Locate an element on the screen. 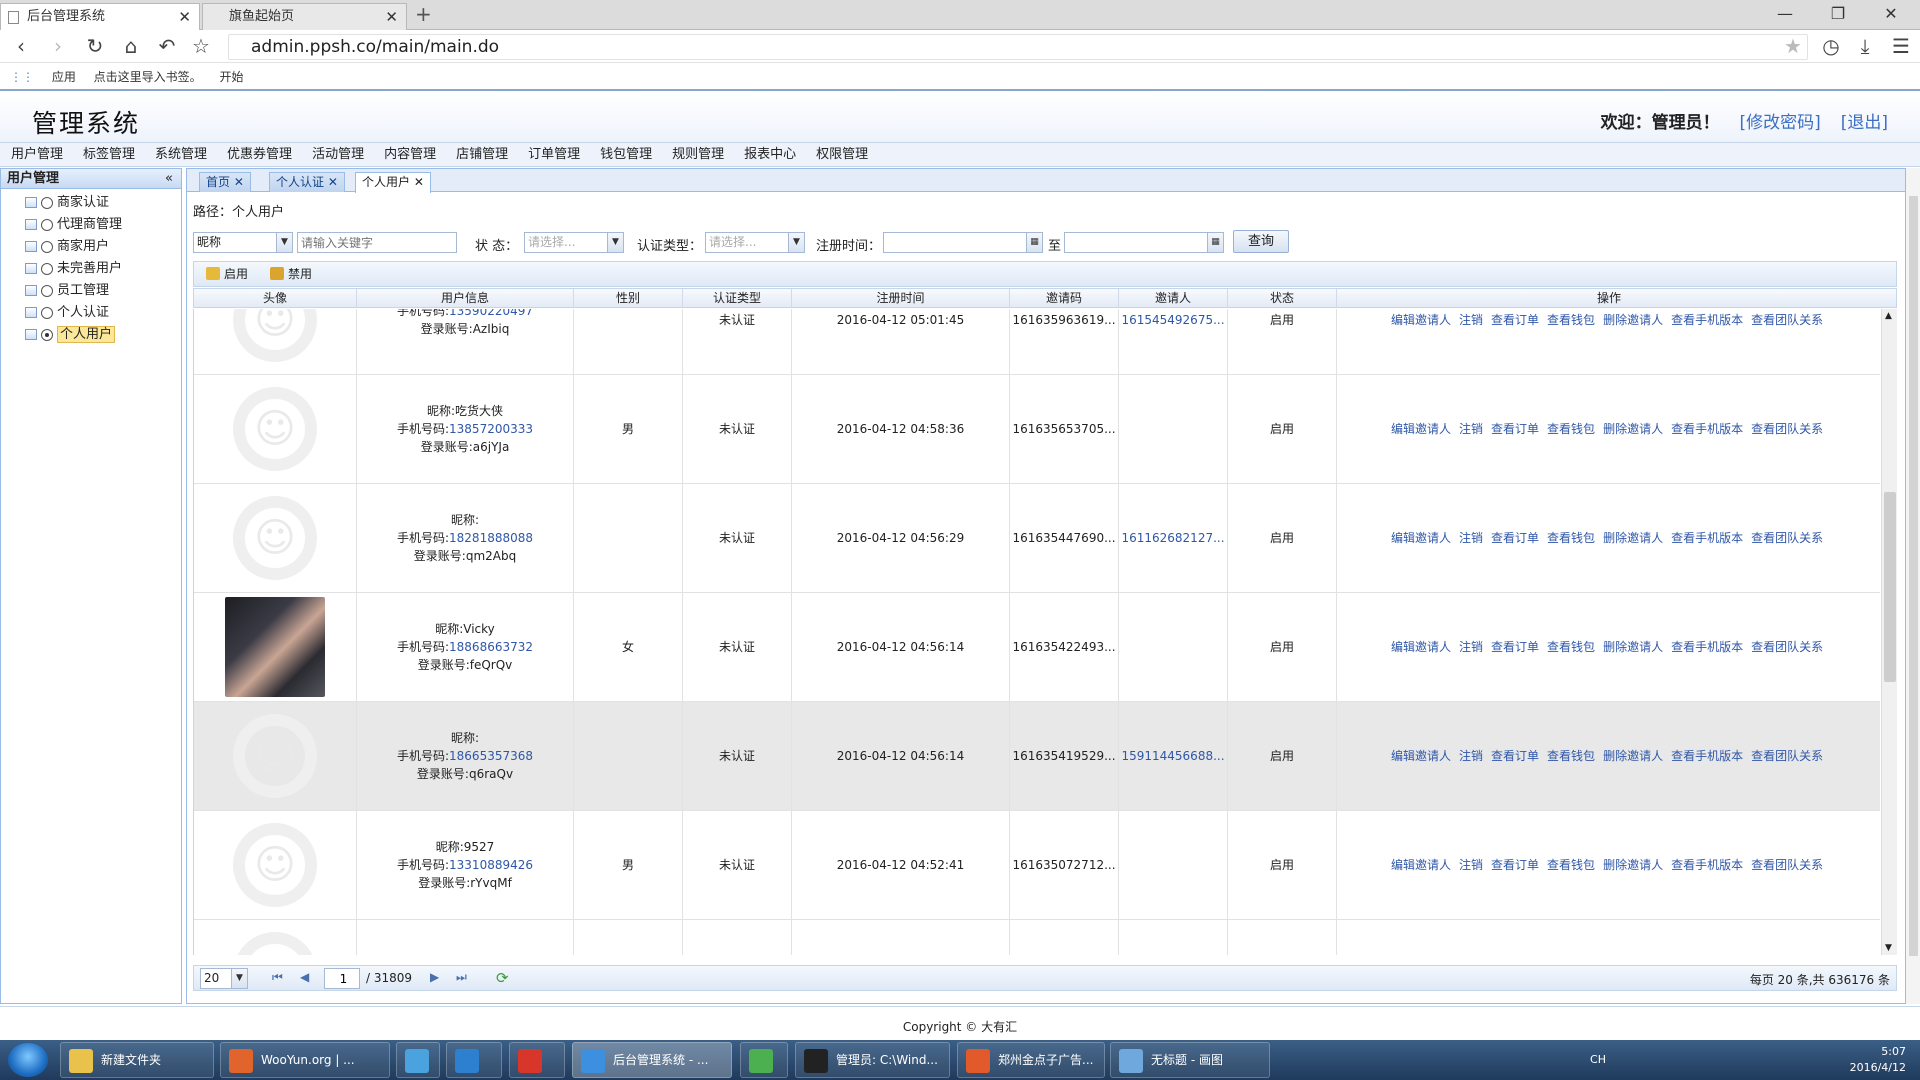 The width and height of the screenshot is (1920, 1080). col-invite-code: 邀请码 is located at coordinates (1064, 298).